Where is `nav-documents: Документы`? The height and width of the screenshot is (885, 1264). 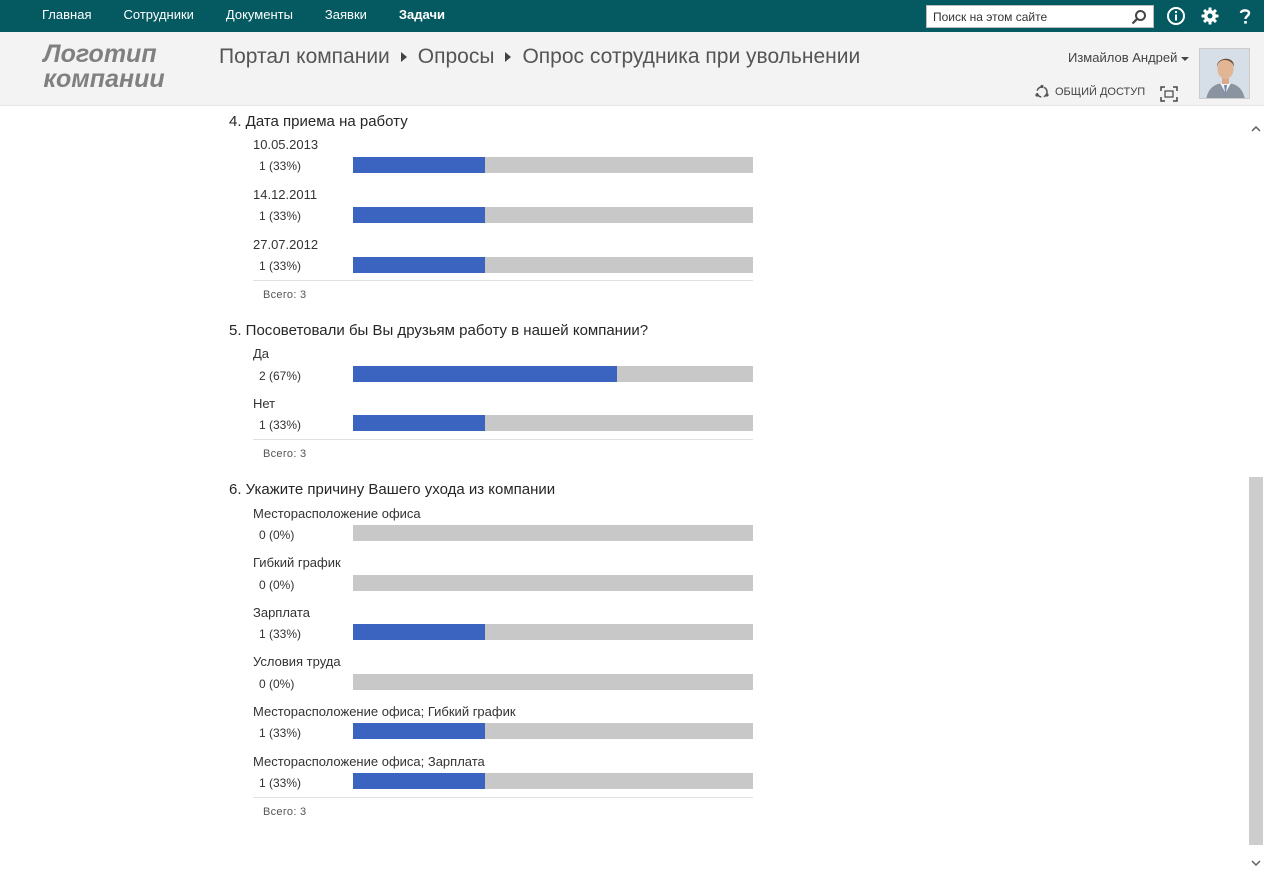
nav-documents: Документы is located at coordinates (259, 16).